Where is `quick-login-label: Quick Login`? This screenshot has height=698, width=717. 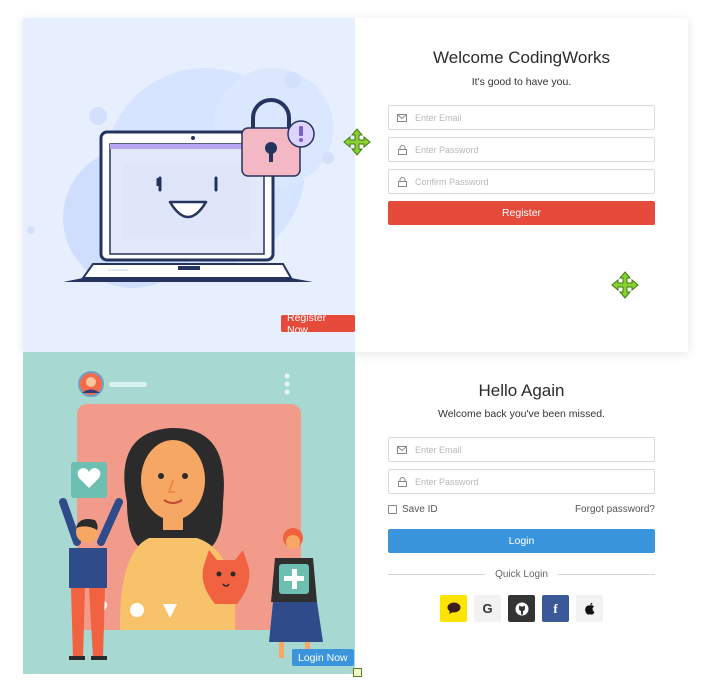 quick-login-label: Quick Login is located at coordinates (521, 574).